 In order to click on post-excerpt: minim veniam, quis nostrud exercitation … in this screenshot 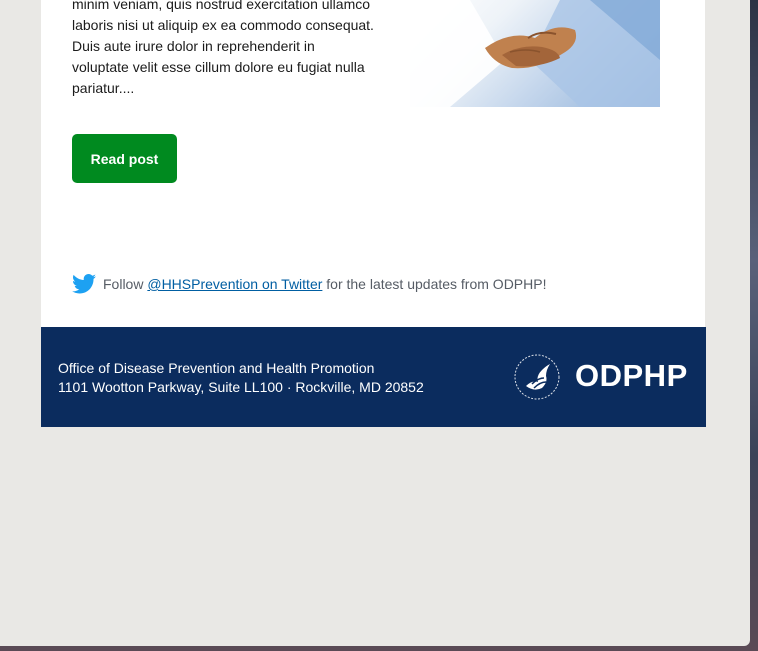, I will do `click(237, 49)`.